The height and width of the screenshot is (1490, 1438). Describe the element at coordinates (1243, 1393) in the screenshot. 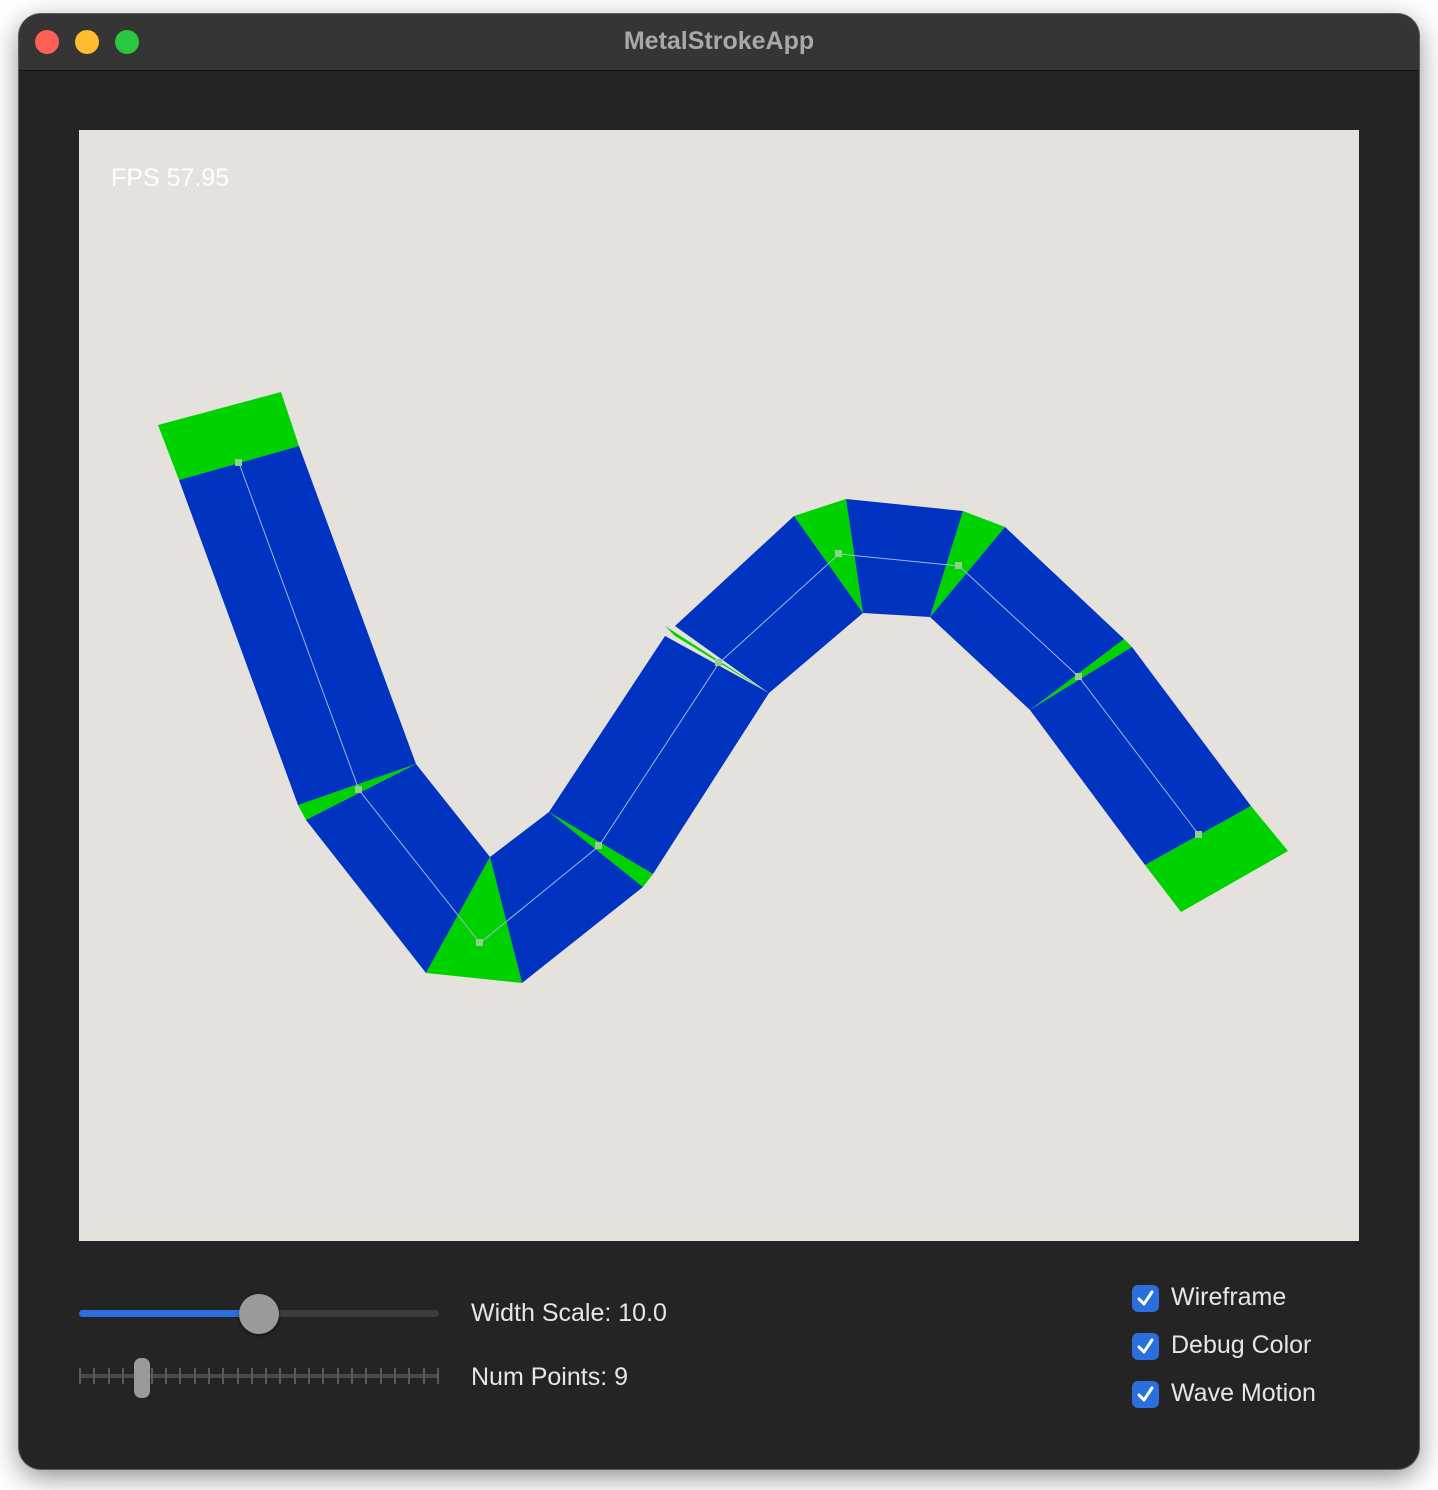

I see `wave-motion-label: Wave Motion` at that location.